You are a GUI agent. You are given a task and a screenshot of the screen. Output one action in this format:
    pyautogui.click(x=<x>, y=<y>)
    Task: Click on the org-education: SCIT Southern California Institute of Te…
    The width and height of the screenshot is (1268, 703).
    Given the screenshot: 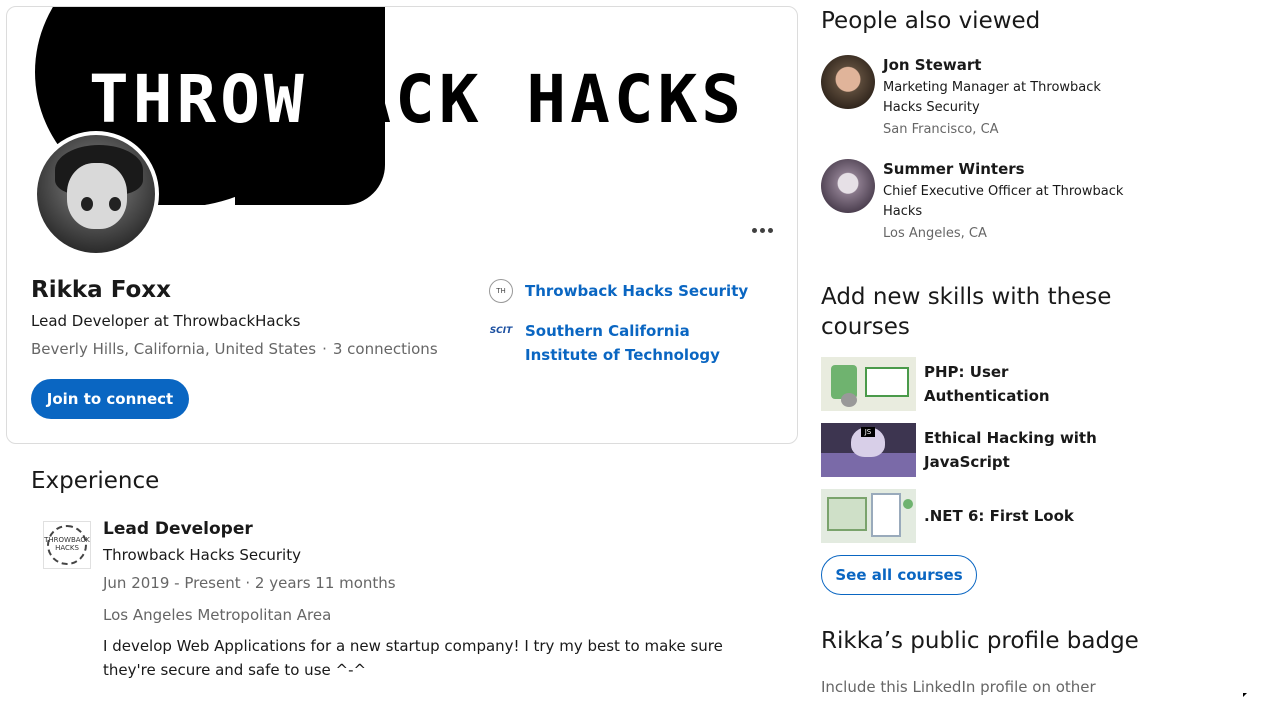 What is the action you would take?
    pyautogui.click(x=627, y=343)
    